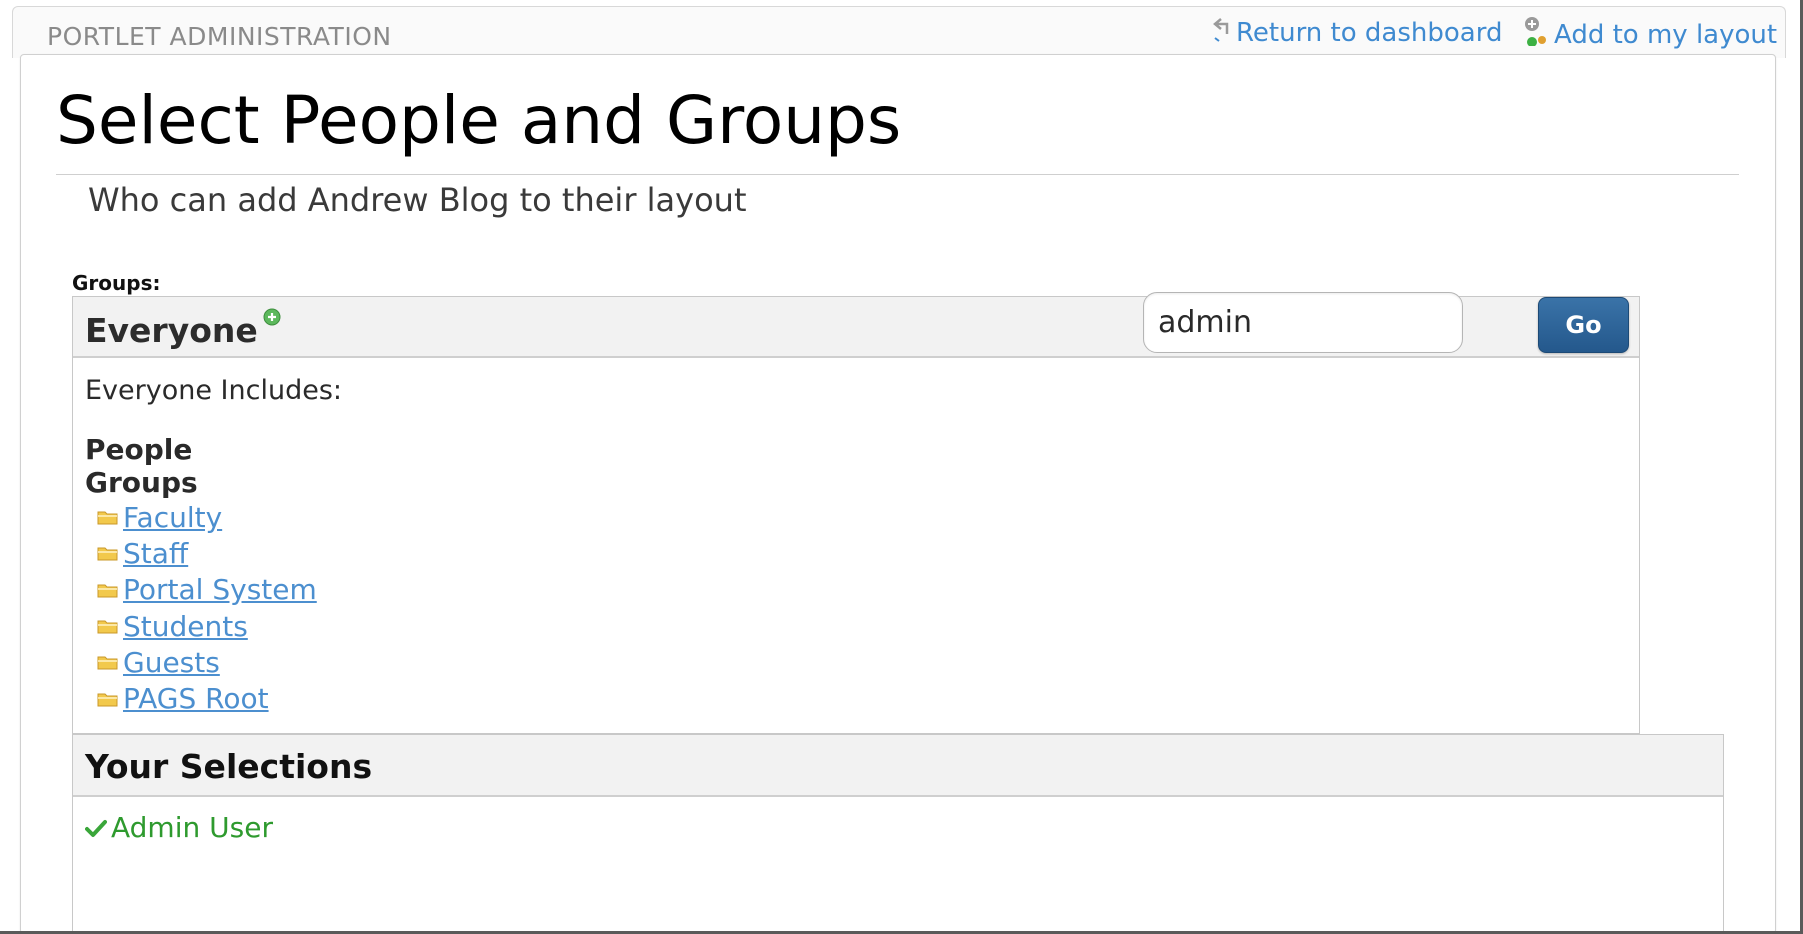 The height and width of the screenshot is (934, 1803). What do you see at coordinates (1666, 34) in the screenshot?
I see `add-to-my-layout-label: Add to my layout` at bounding box center [1666, 34].